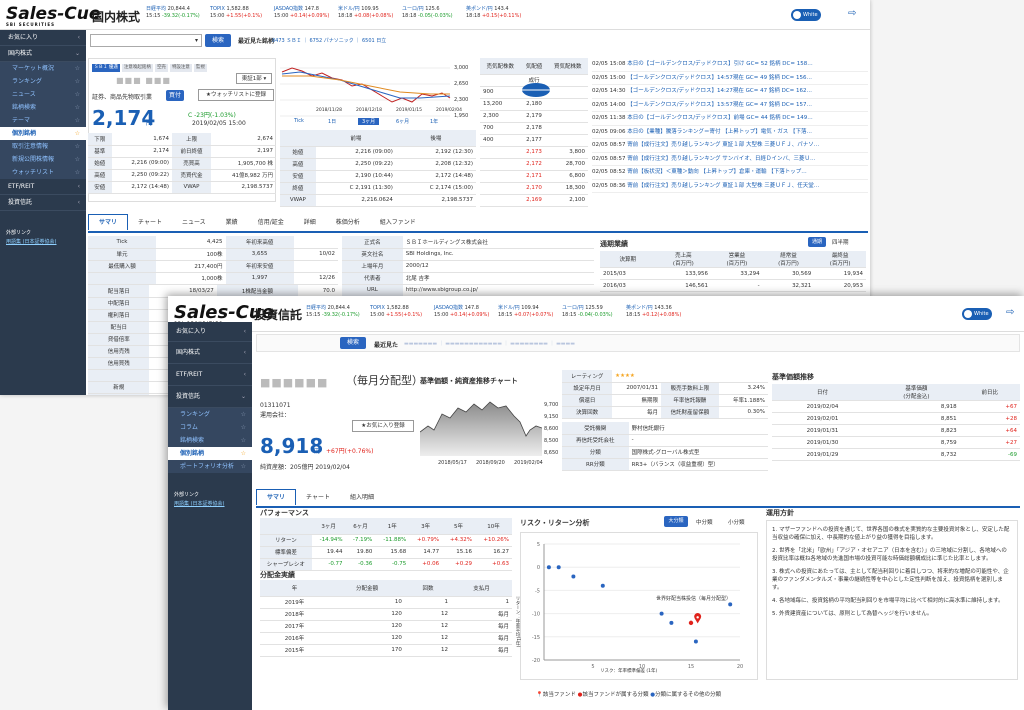 The height and width of the screenshot is (710, 1024). Describe the element at coordinates (43, 81) in the screenshot. I see `sidebar-sub-item-1: ランキング ☆` at that location.